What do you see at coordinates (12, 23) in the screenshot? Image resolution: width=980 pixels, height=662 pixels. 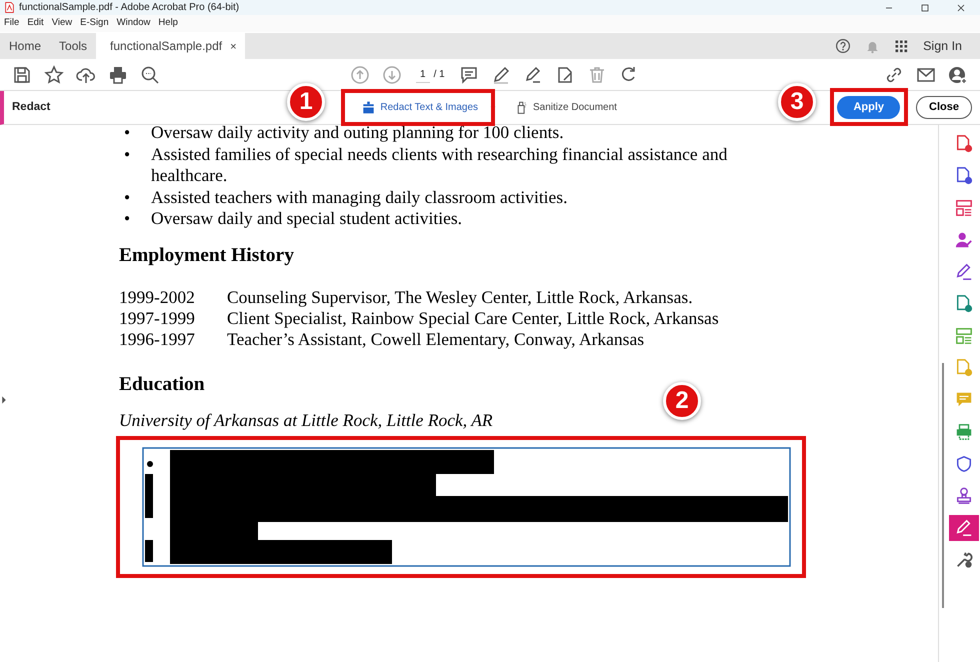 I see `menu-item: File` at bounding box center [12, 23].